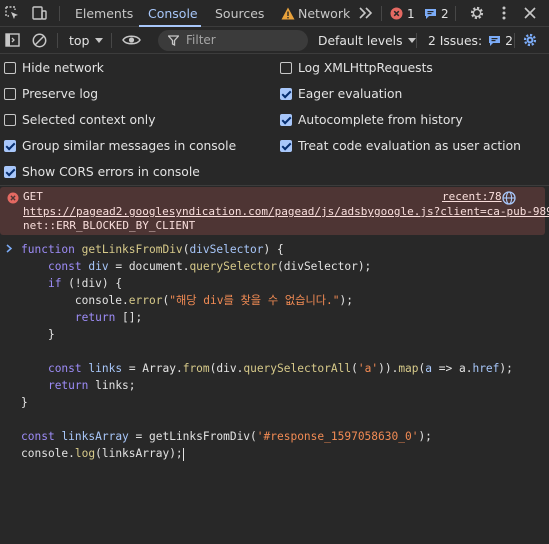 This screenshot has width=549, height=544. I want to click on error-text: net::ERR_BLOCKED_BY_CLIENT, so click(109, 225).